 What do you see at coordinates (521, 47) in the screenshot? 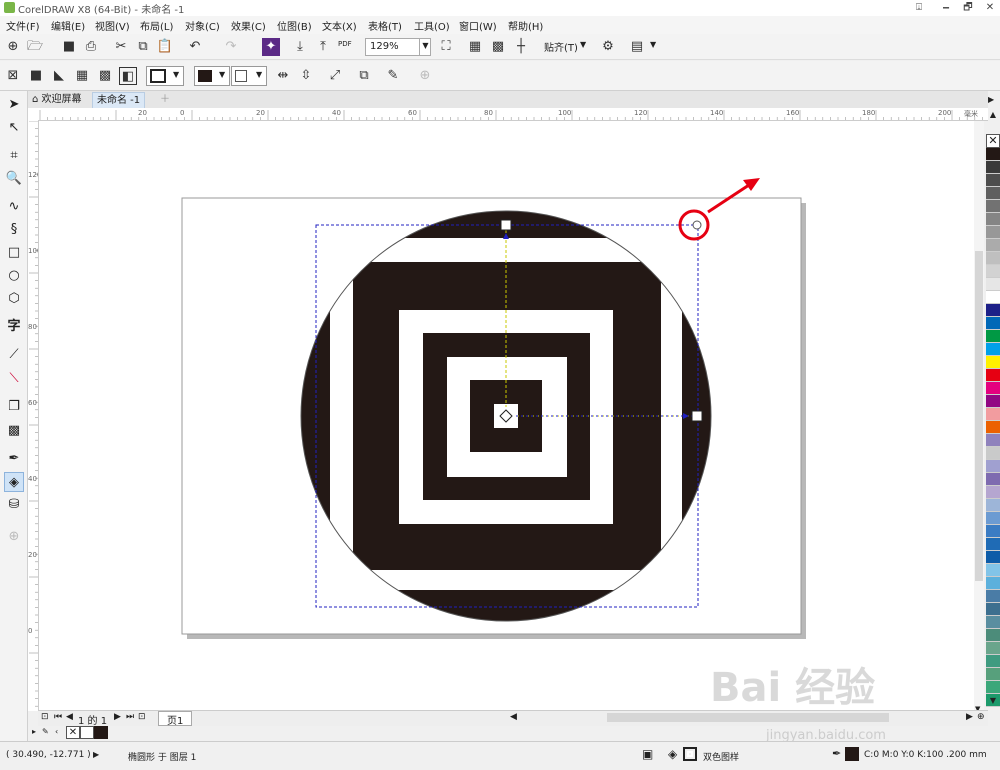
I see `show-guidelines-icon: ┼` at bounding box center [521, 47].